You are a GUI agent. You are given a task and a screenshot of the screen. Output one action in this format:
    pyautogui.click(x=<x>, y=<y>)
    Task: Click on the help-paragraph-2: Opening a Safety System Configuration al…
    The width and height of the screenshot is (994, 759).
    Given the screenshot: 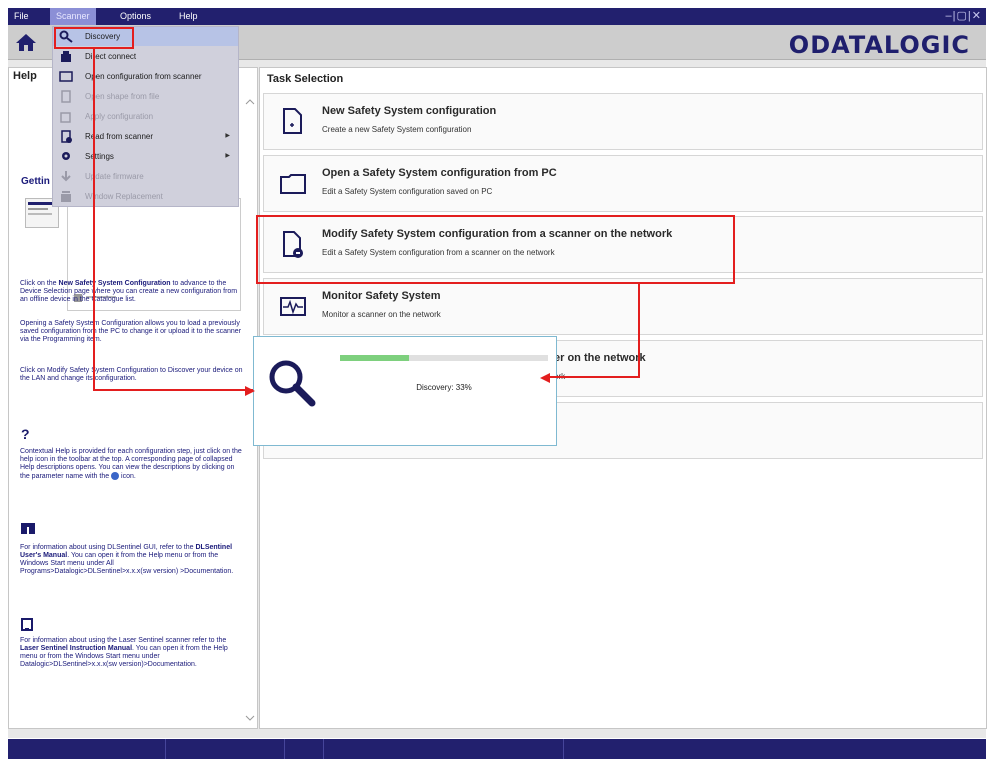 What is the action you would take?
    pyautogui.click(x=131, y=331)
    